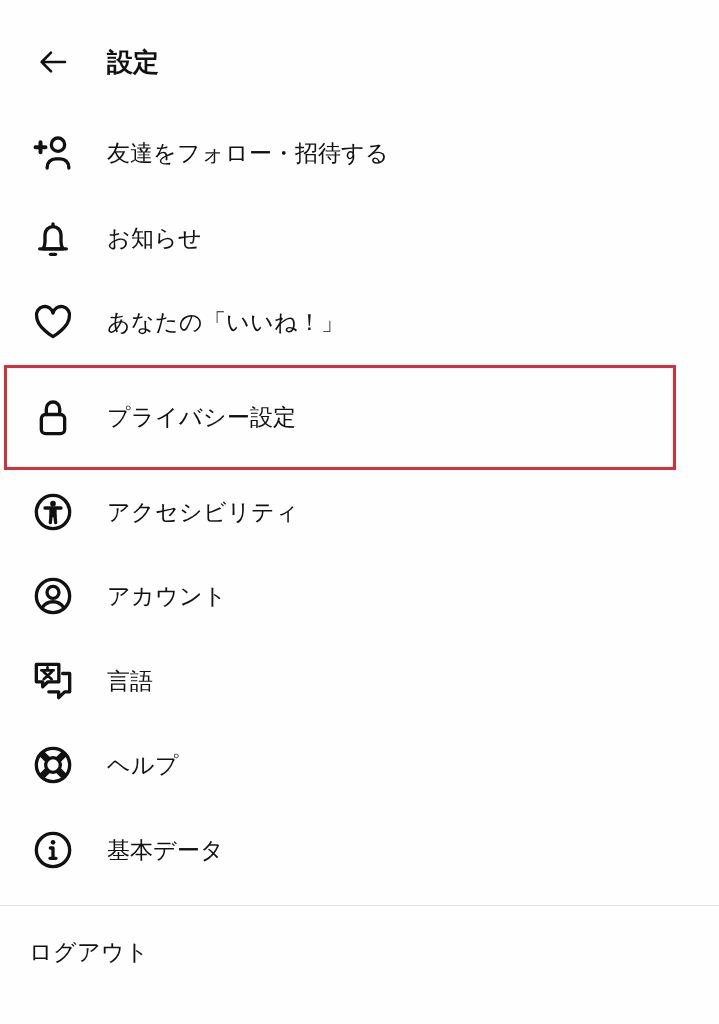  Describe the element at coordinates (53, 596) in the screenshot. I see `account-icon` at that location.